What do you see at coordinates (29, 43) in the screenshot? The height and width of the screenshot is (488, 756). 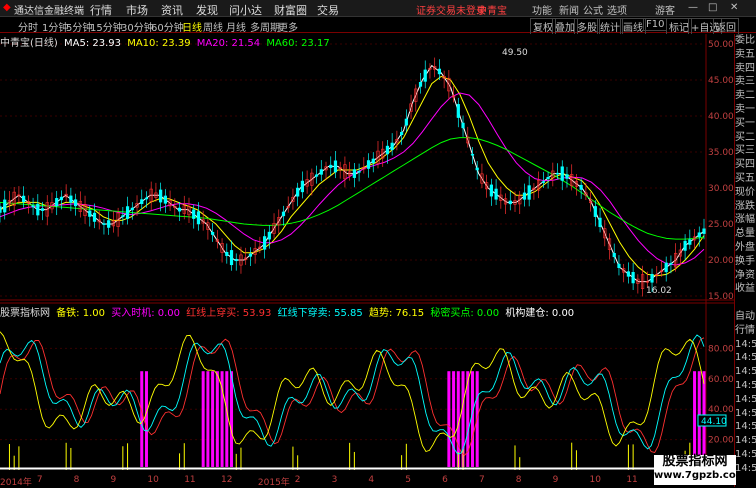 I see `kline-title: 中青宝(日线)` at bounding box center [29, 43].